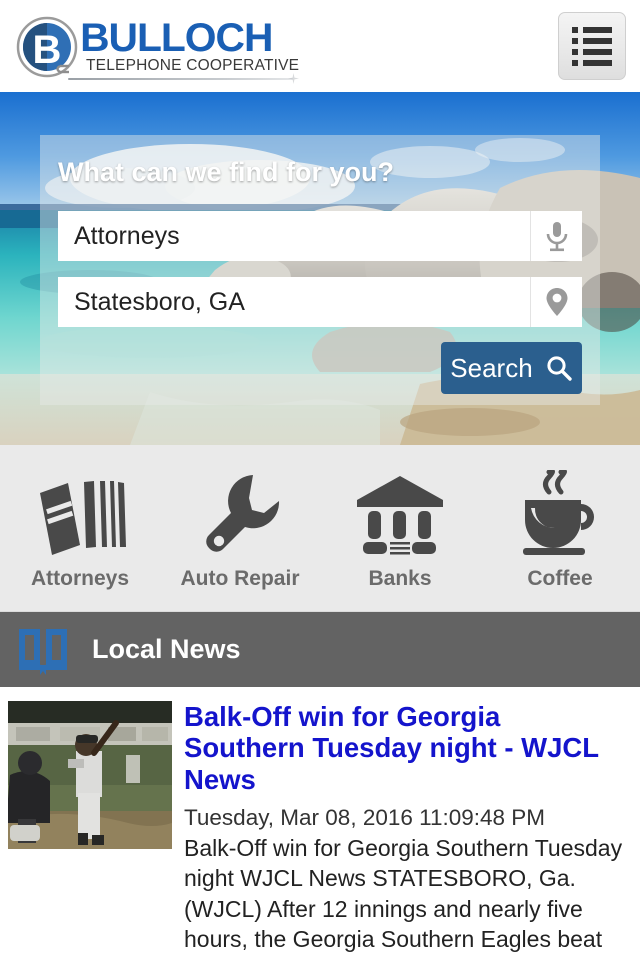 Image resolution: width=640 pixels, height=960 pixels. What do you see at coordinates (193, 65) in the screenshot?
I see `logo-text-secondary: TELEPHONE COOPERATIVE` at bounding box center [193, 65].